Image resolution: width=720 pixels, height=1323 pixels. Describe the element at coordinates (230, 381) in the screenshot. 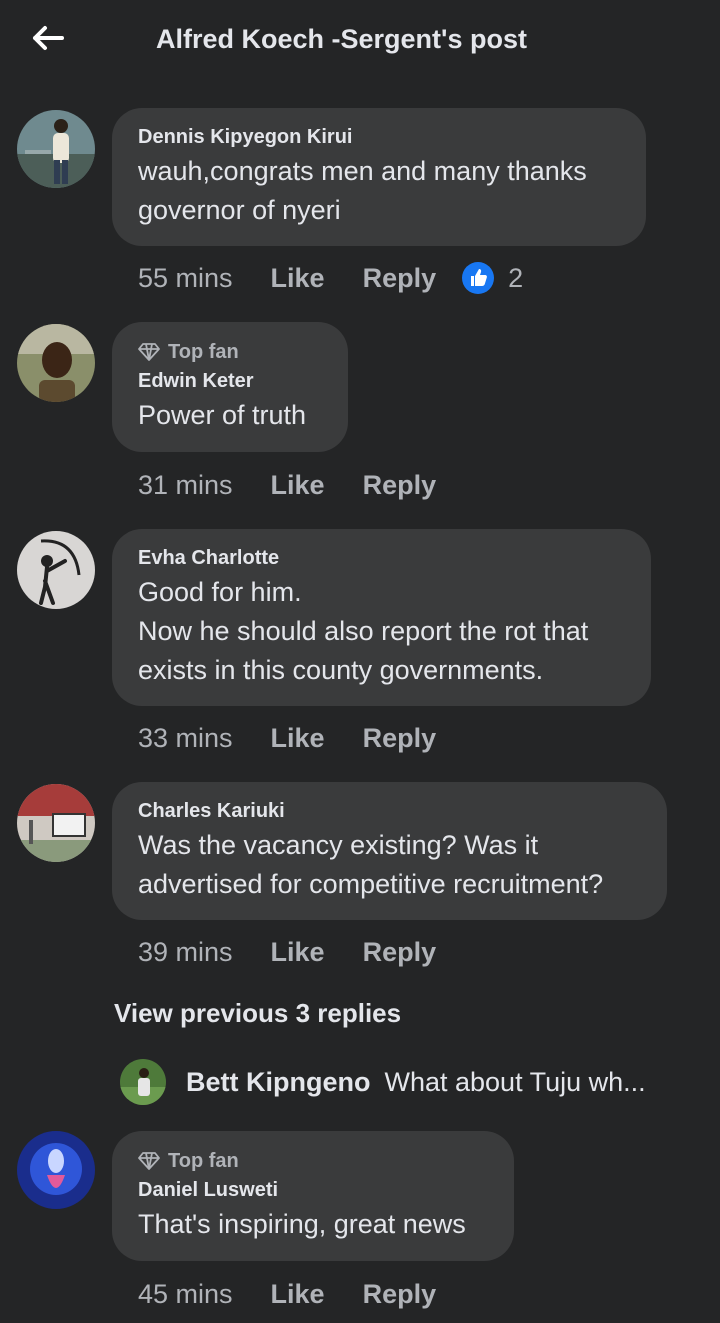

I see `comment-author: Edwin Keter` at that location.